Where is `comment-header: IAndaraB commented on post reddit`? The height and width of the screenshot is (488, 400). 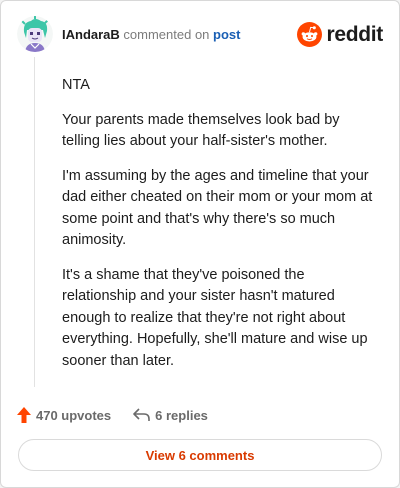 comment-header: IAndaraB commented on post reddit is located at coordinates (200, 34).